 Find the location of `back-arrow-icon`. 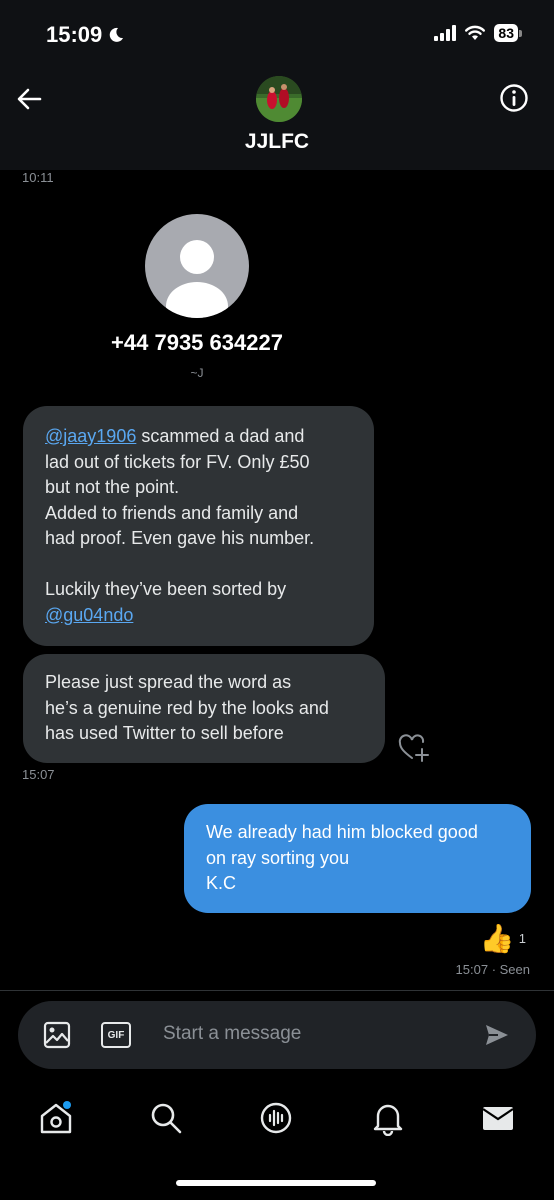

back-arrow-icon is located at coordinates (29, 99).